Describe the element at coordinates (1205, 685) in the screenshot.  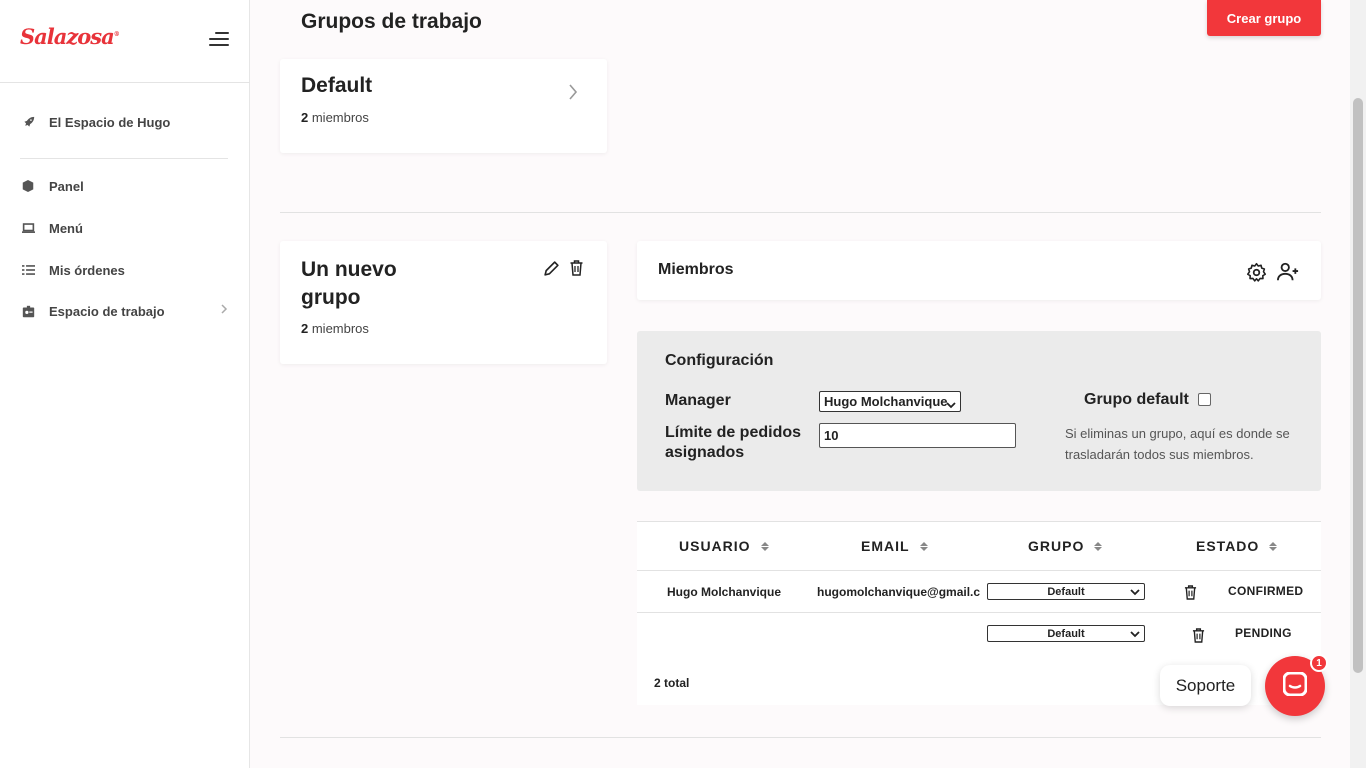
I see `support-label: Soporte` at that location.